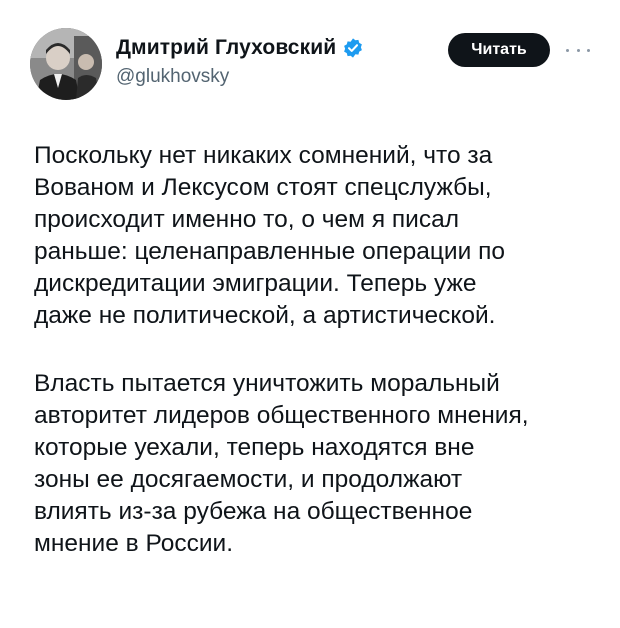 The height and width of the screenshot is (628, 620). I want to click on more-horizontal-icon, so click(578, 50).